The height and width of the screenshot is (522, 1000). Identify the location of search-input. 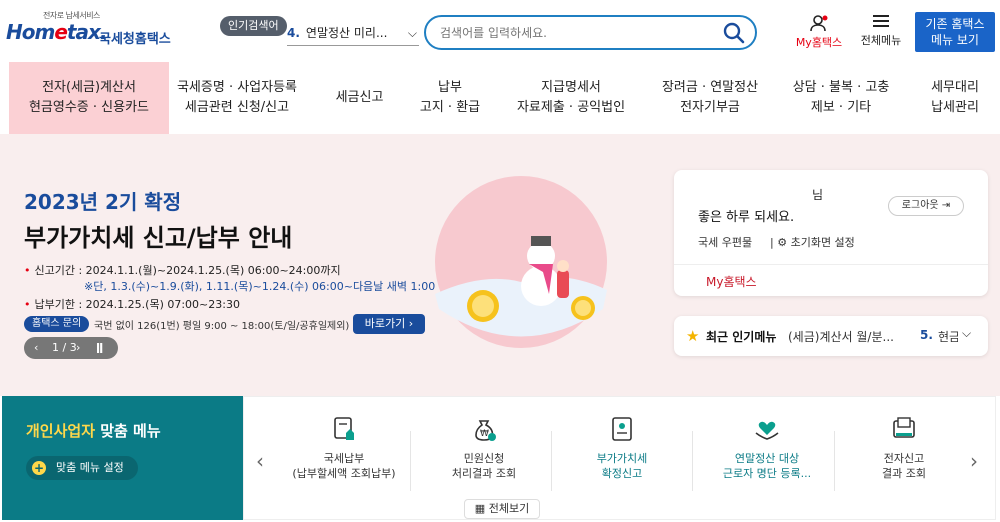
(575, 33).